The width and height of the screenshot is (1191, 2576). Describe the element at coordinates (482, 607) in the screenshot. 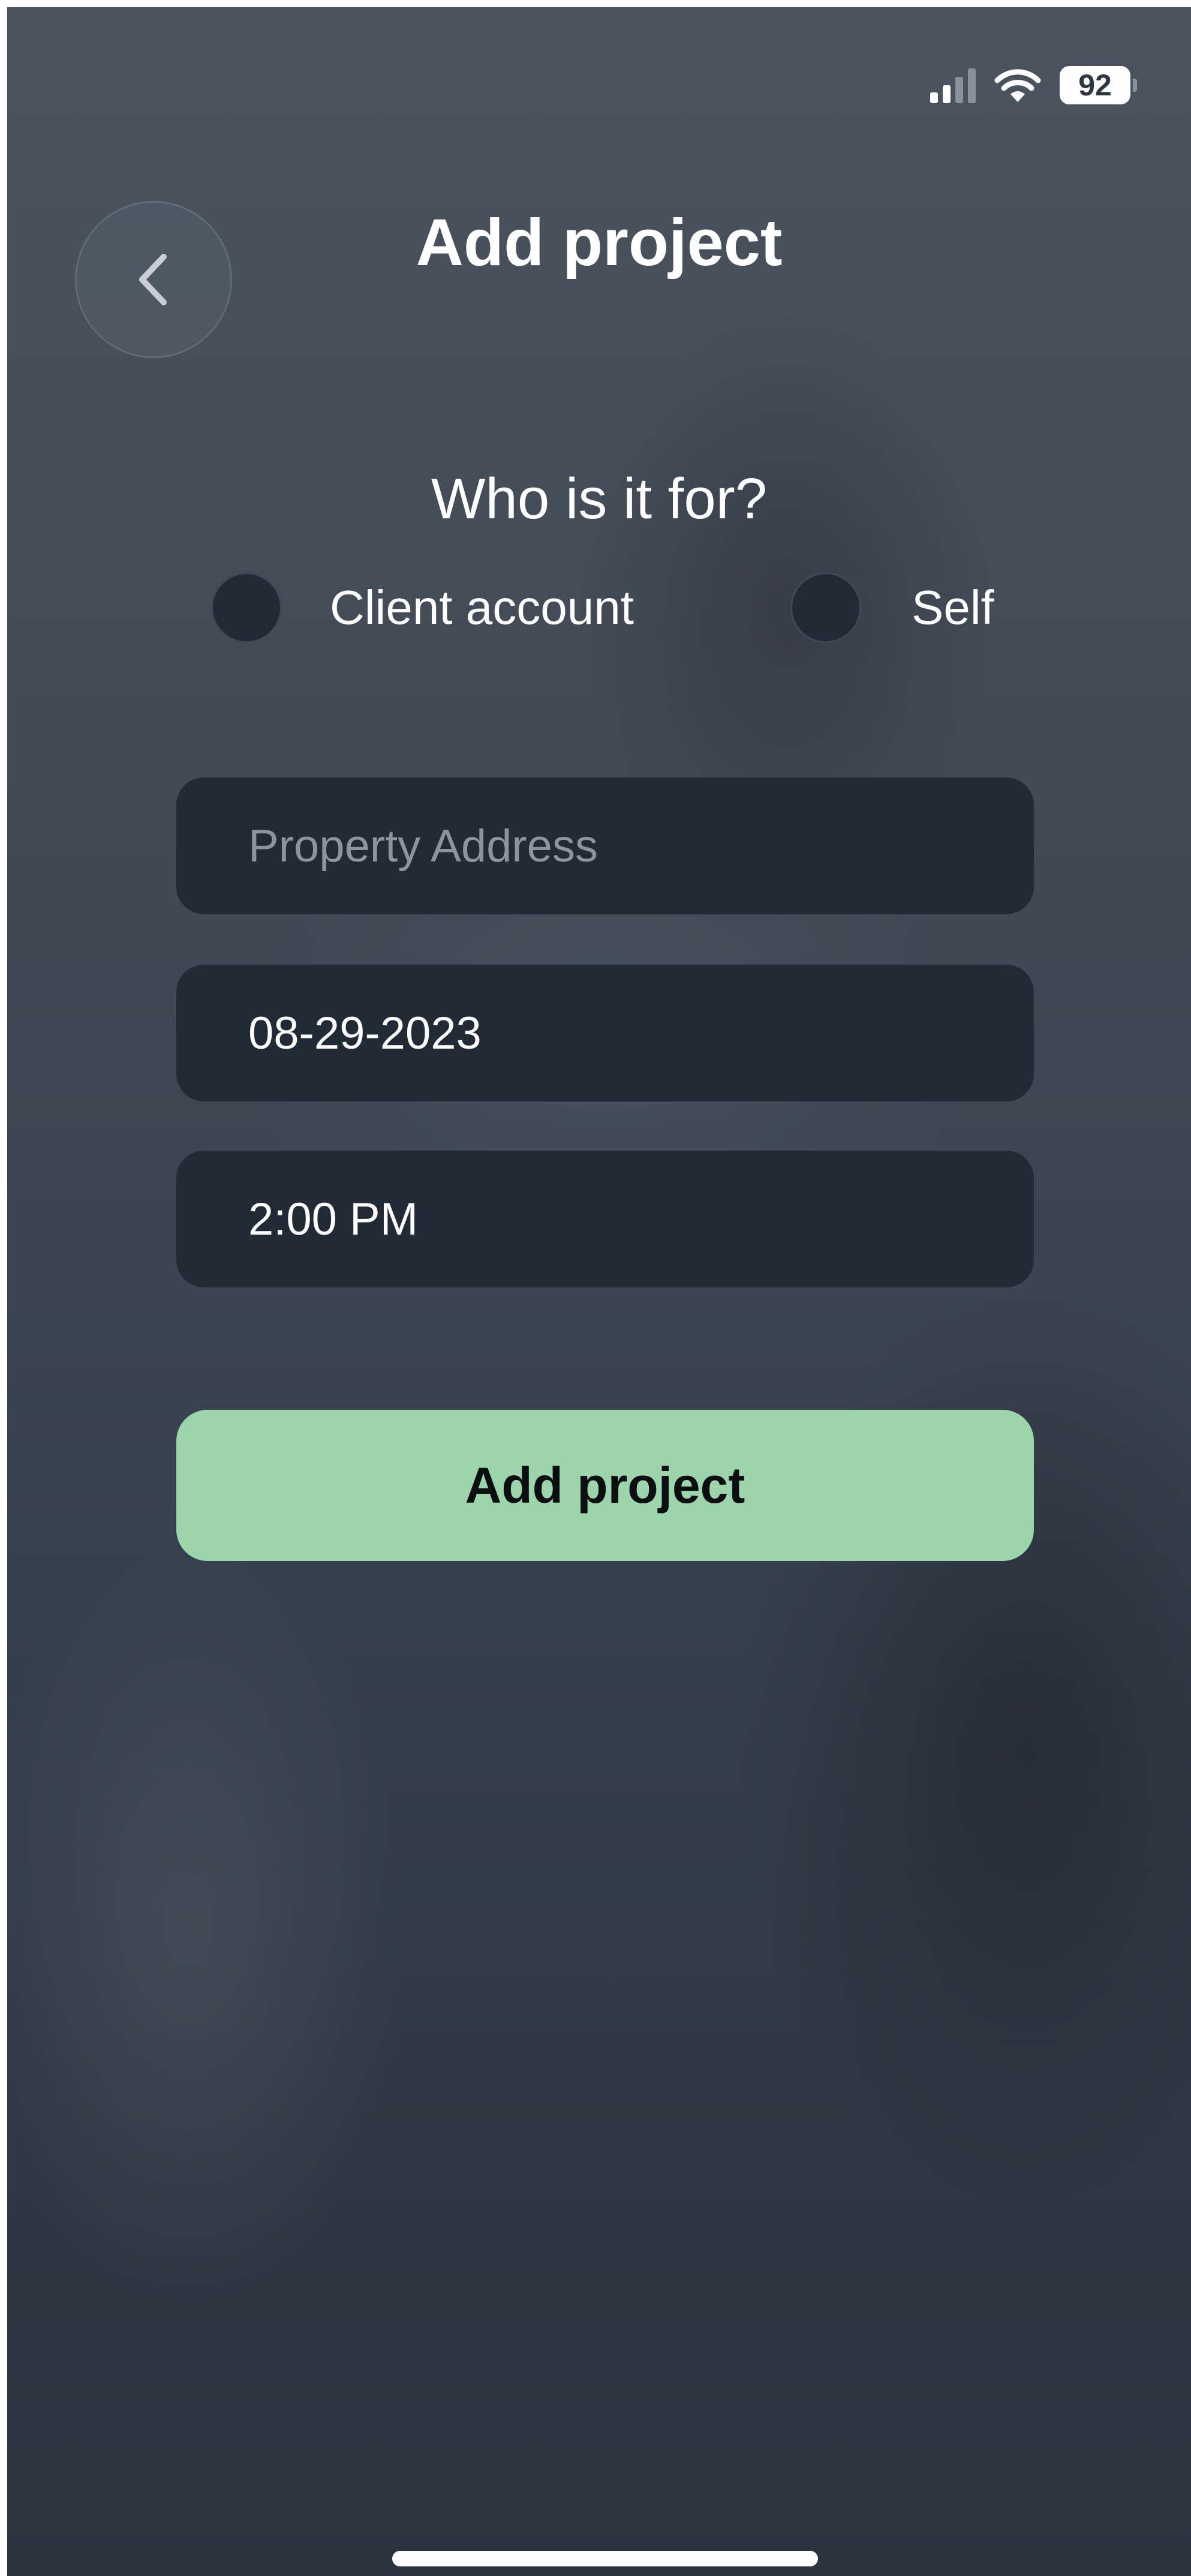

I see `radio-label-client-account: Client account` at that location.